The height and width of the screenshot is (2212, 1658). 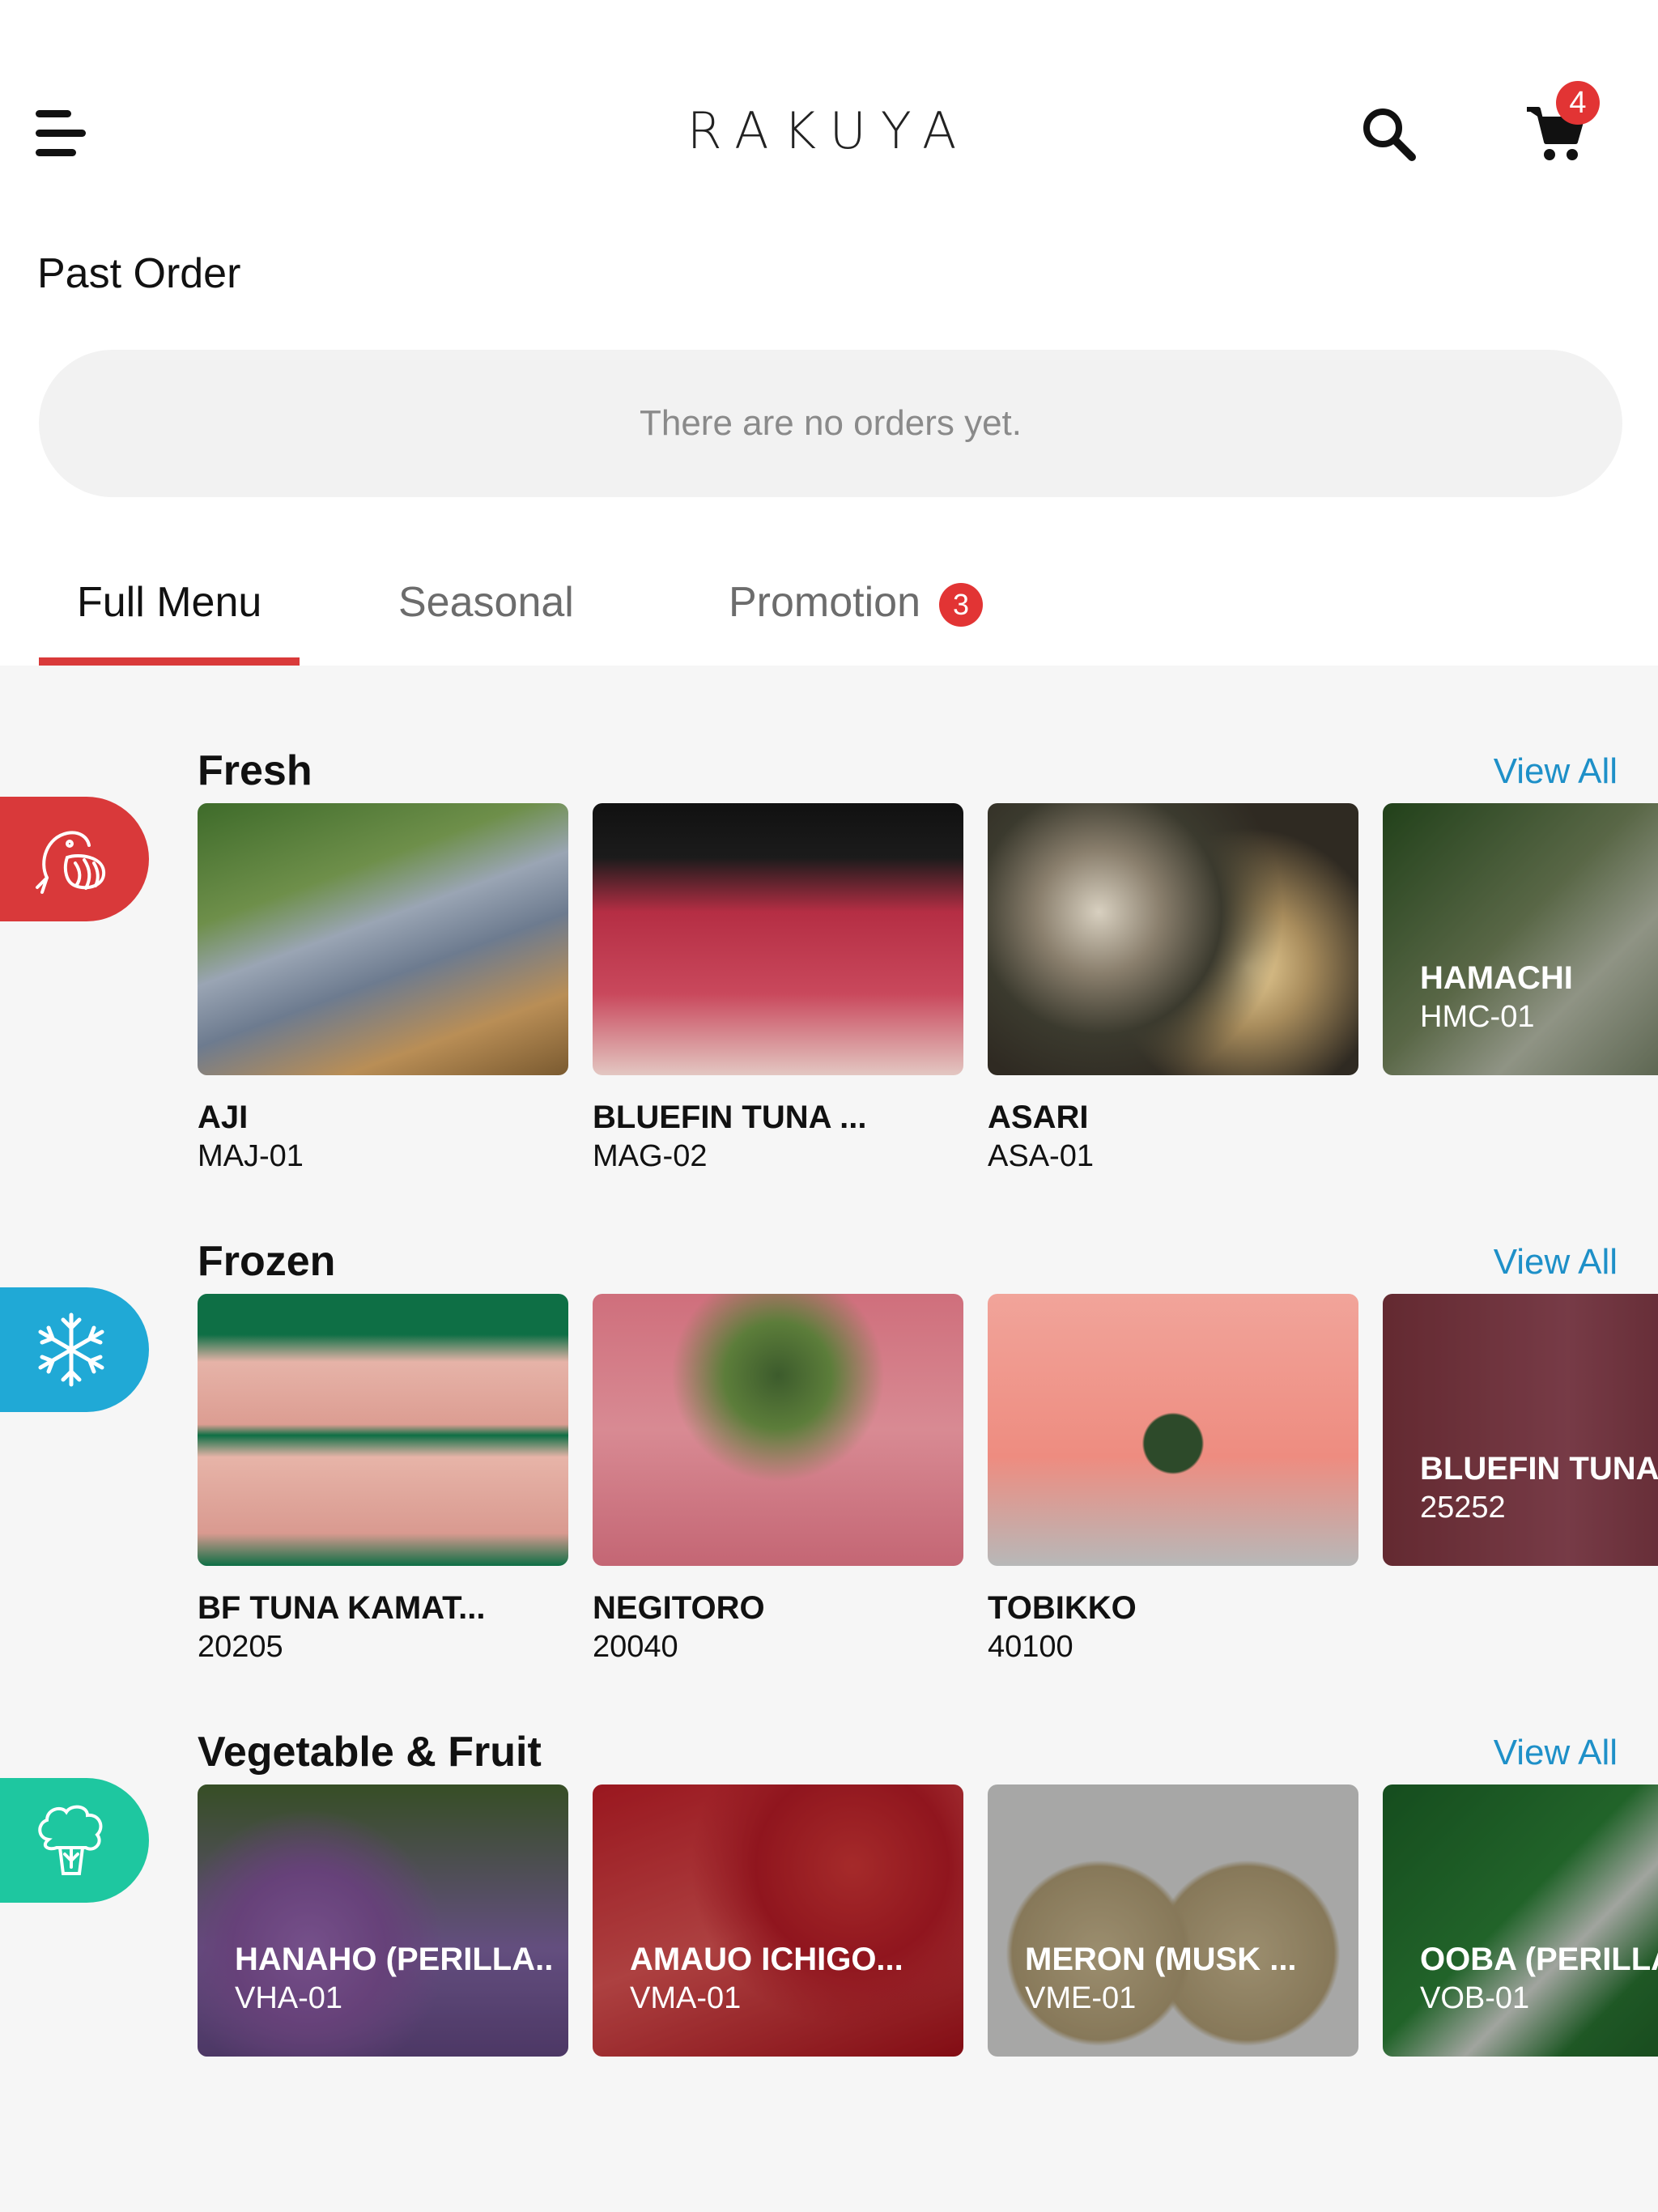 I want to click on product-name: HANAHO (PERILLA.., so click(x=394, y=1960).